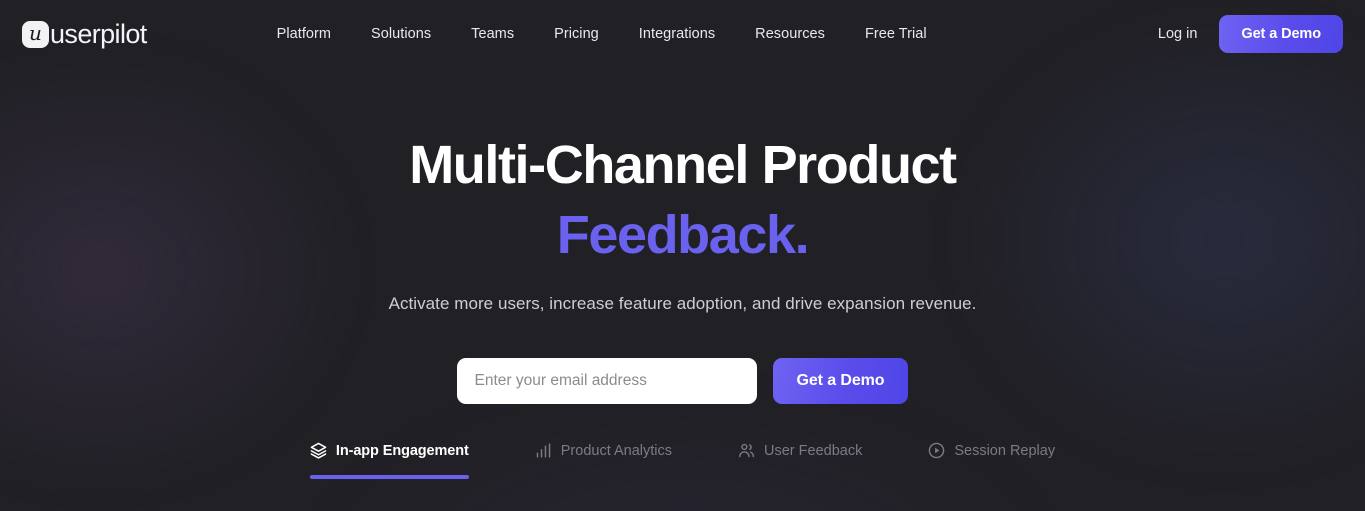  Describe the element at coordinates (896, 34) in the screenshot. I see `nav-item-free-trial: Free Trial` at that location.